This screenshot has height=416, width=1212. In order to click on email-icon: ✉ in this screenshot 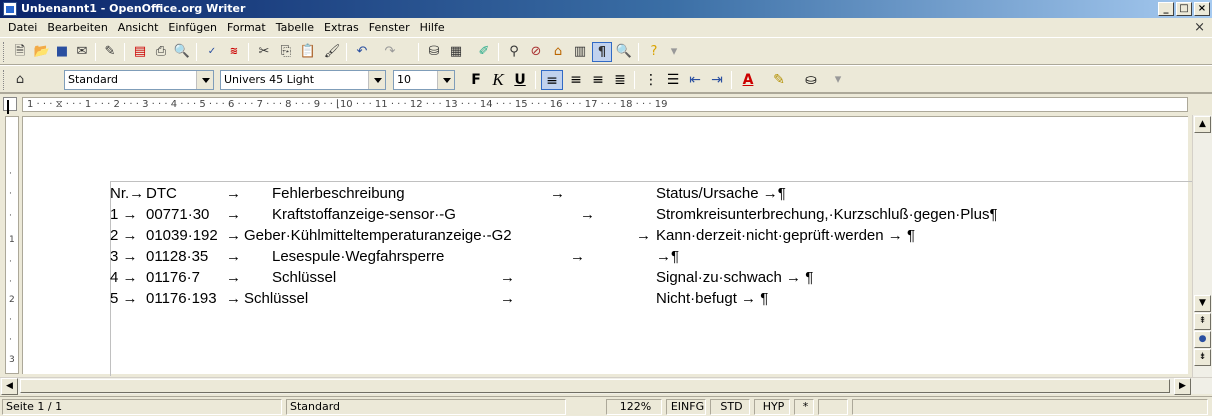, I will do `click(82, 52)`.